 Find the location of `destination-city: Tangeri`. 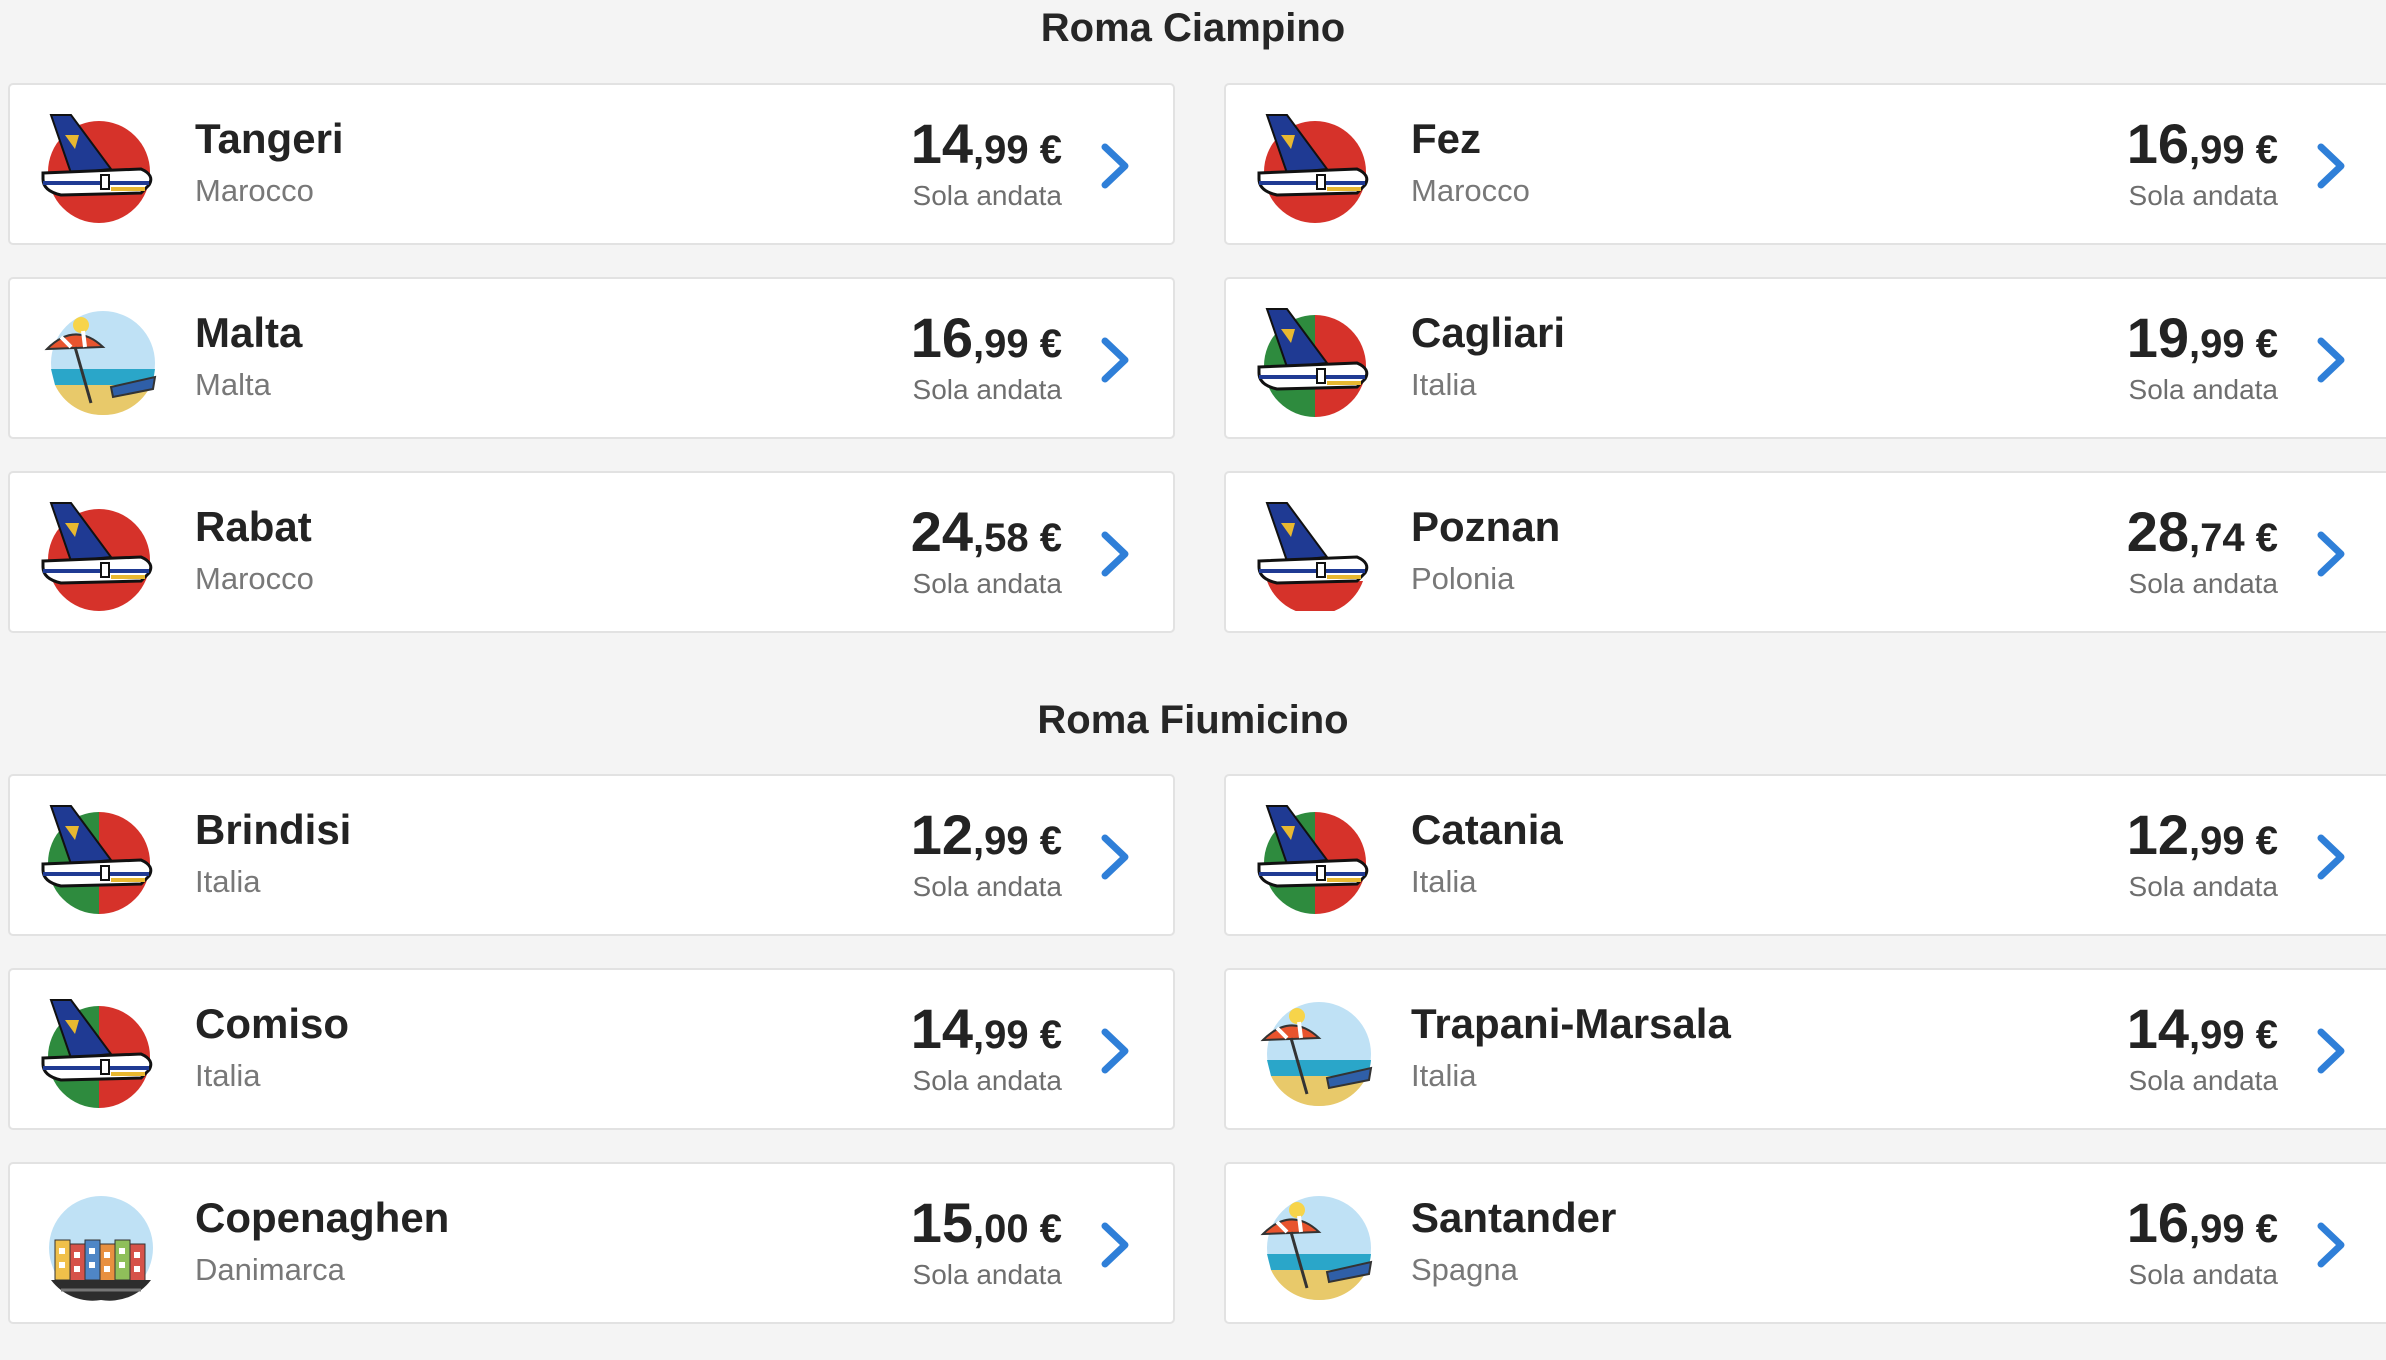

destination-city: Tangeri is located at coordinates (269, 138).